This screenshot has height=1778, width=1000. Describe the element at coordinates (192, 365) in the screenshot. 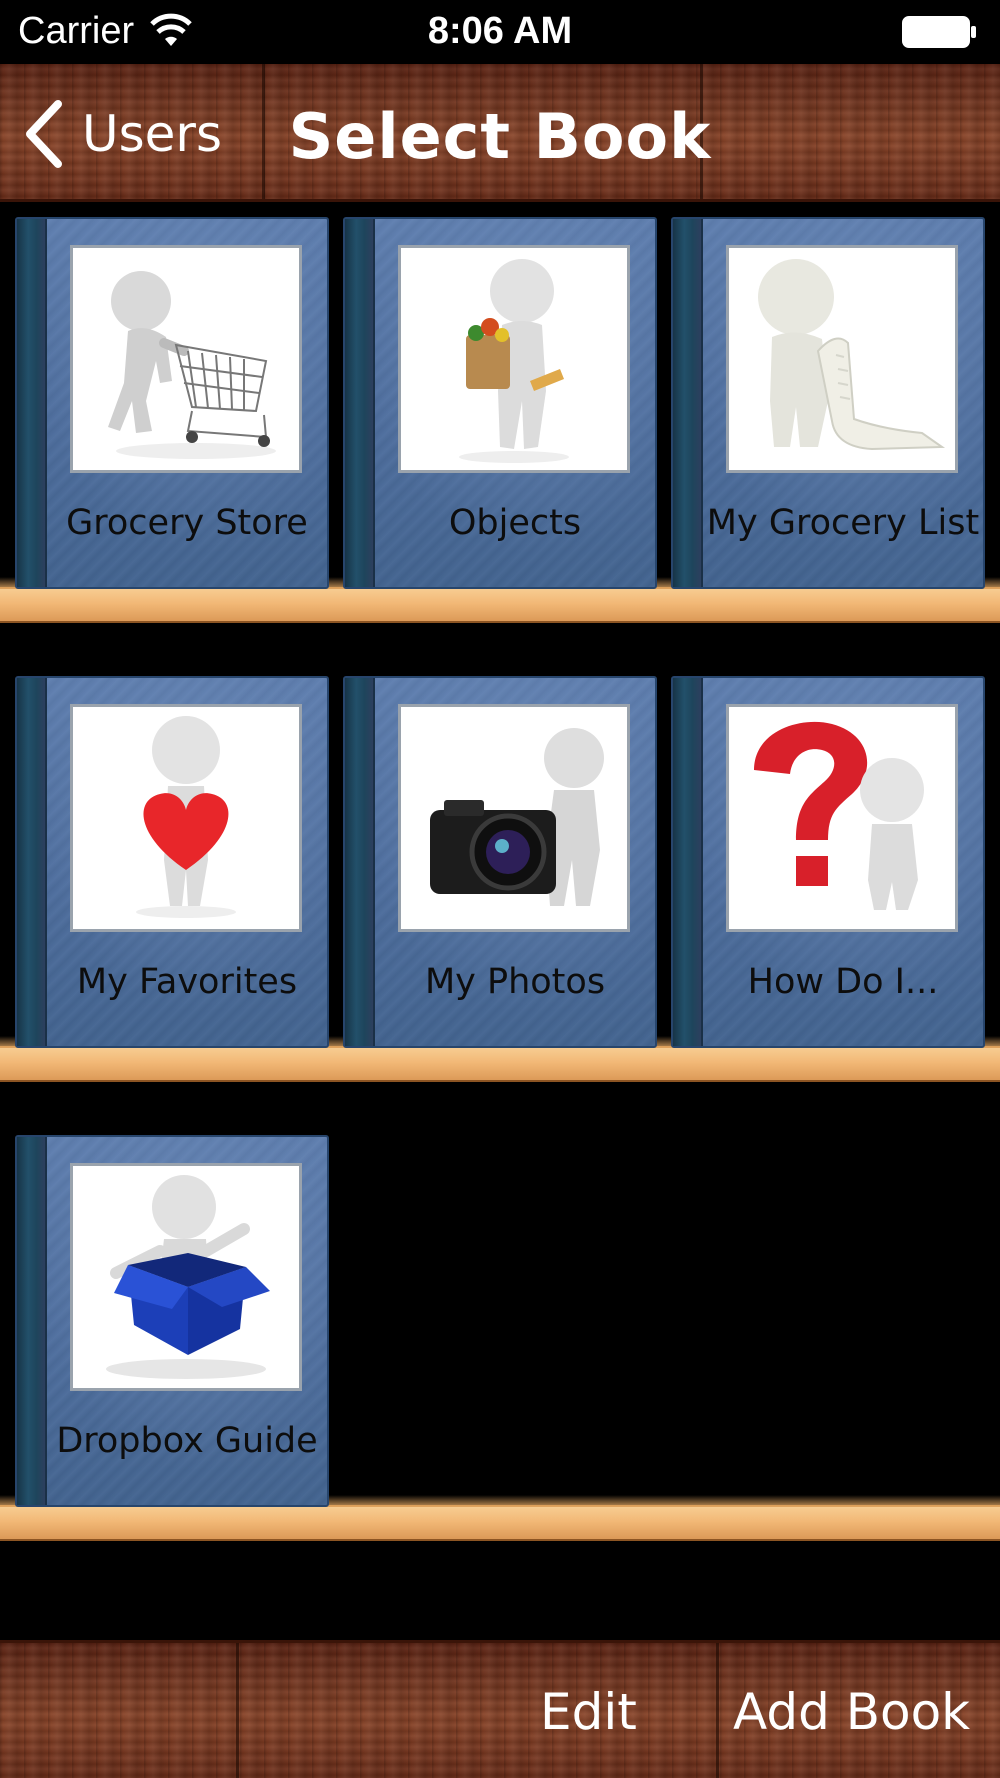

I see `person-with-cart-icon` at that location.